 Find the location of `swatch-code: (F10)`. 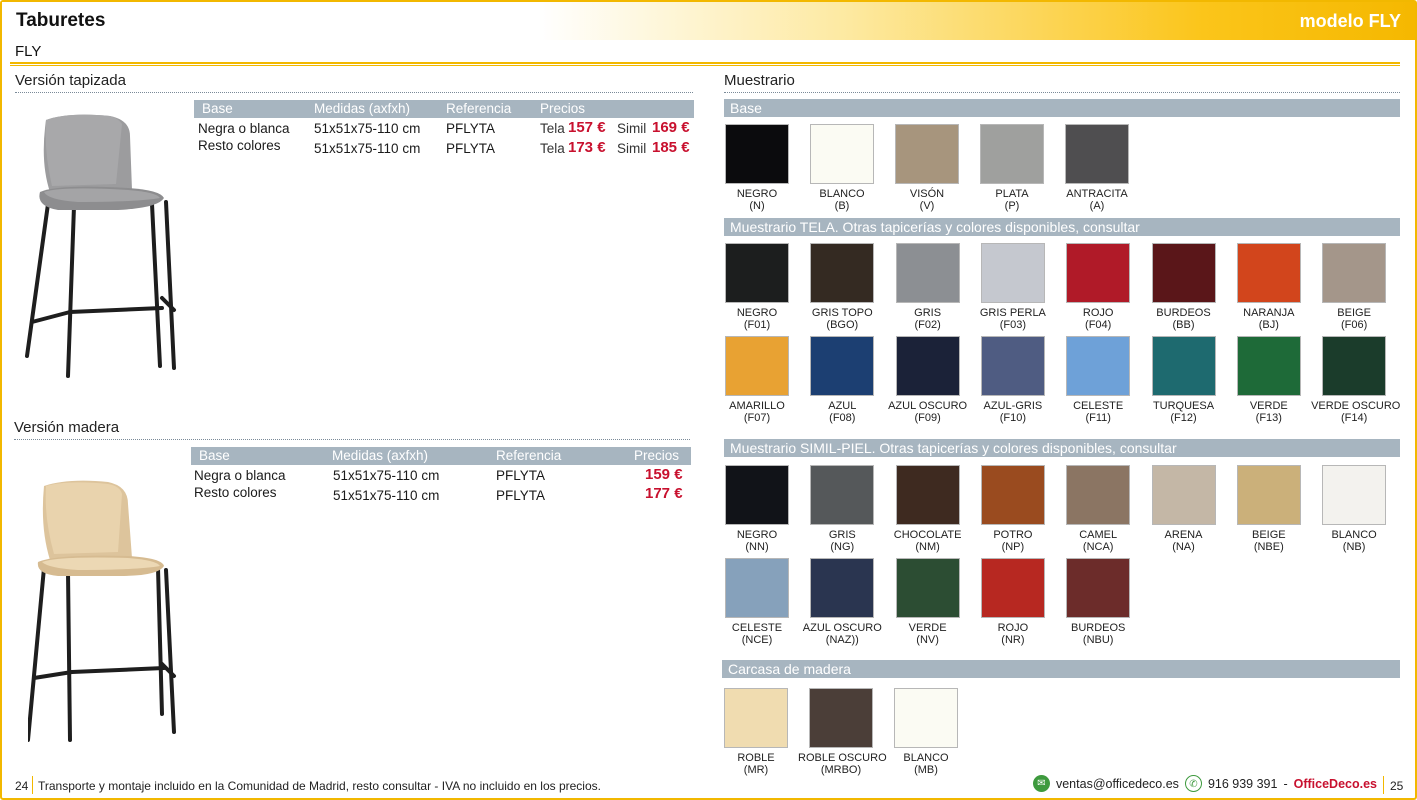

swatch-code: (F10) is located at coordinates (1013, 418).